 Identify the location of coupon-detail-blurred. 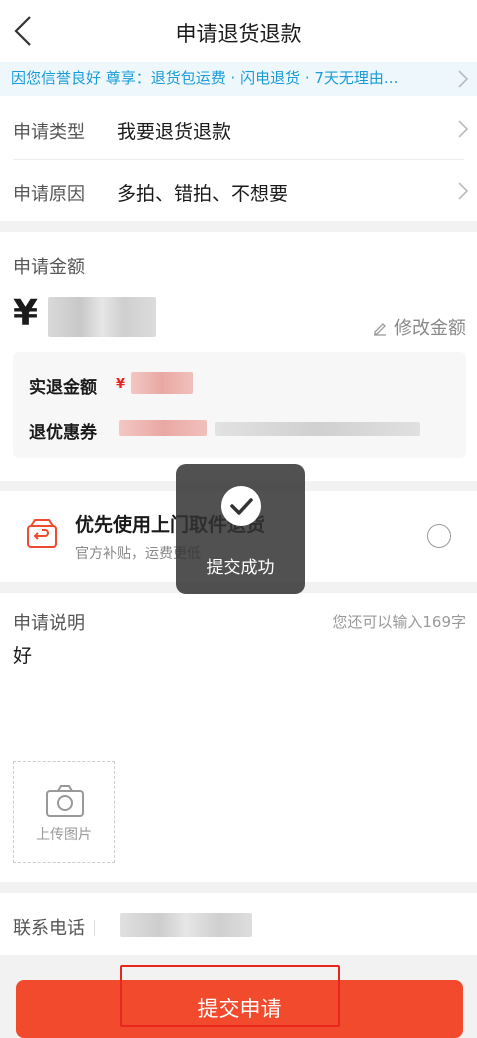
(317, 429).